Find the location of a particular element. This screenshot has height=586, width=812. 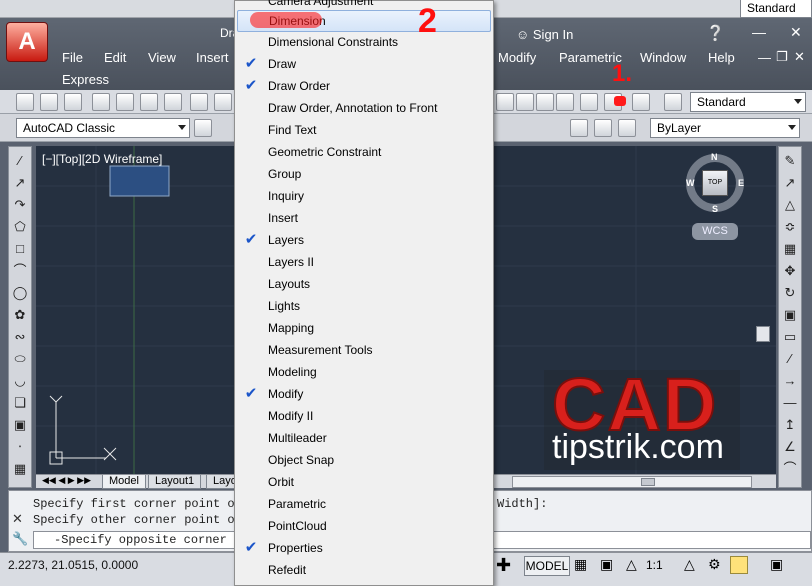

menu-item-pointcloud: PointCloud is located at coordinates (364, 527).